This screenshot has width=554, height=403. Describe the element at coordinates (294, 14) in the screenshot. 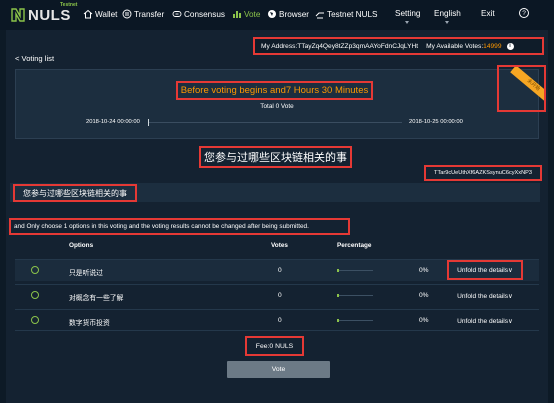

I see `nav-browser-label: Browser` at that location.